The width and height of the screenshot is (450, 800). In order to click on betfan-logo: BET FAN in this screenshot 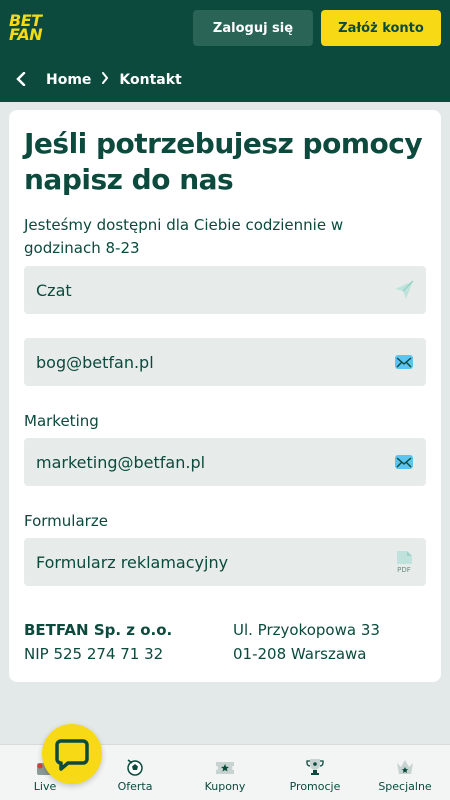, I will do `click(30, 29)`.